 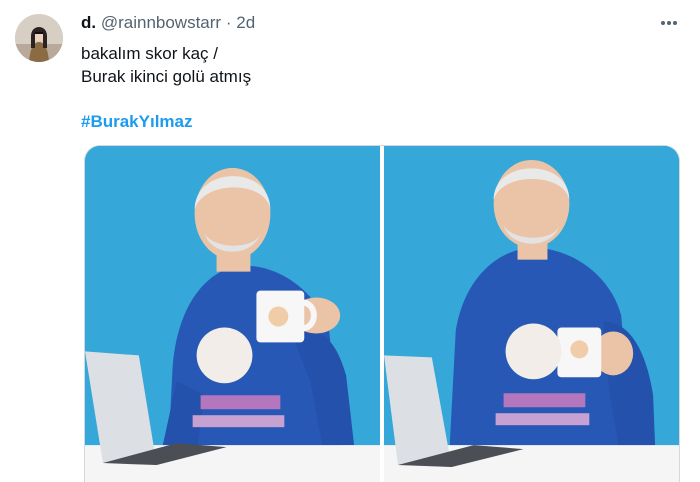 I want to click on avatar, so click(x=39, y=38).